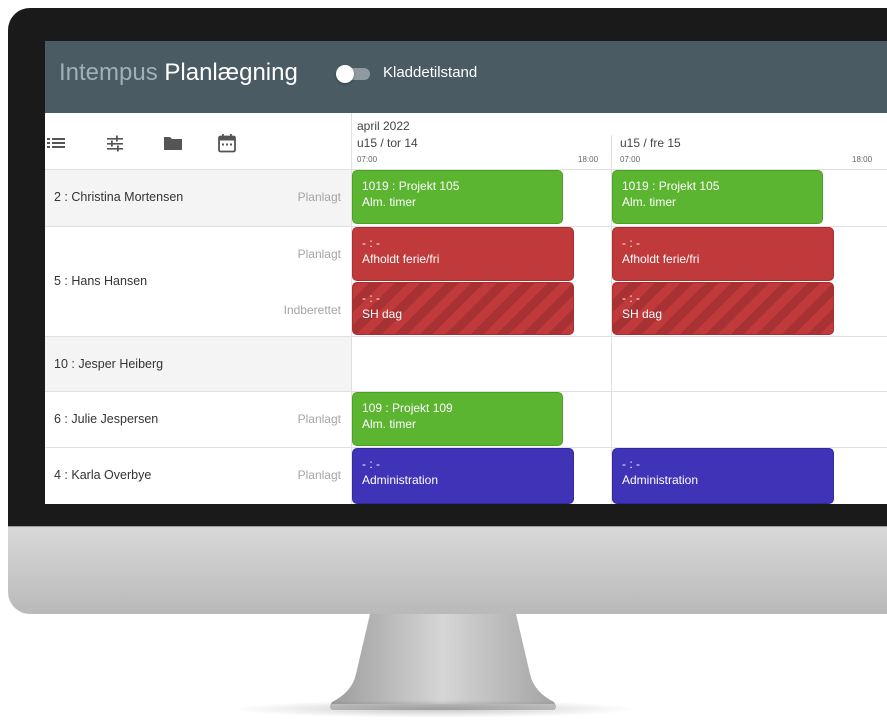 The width and height of the screenshot is (887, 726). Describe the element at coordinates (106, 419) in the screenshot. I see `employee-name: 6 : Julie Jespersen` at that location.